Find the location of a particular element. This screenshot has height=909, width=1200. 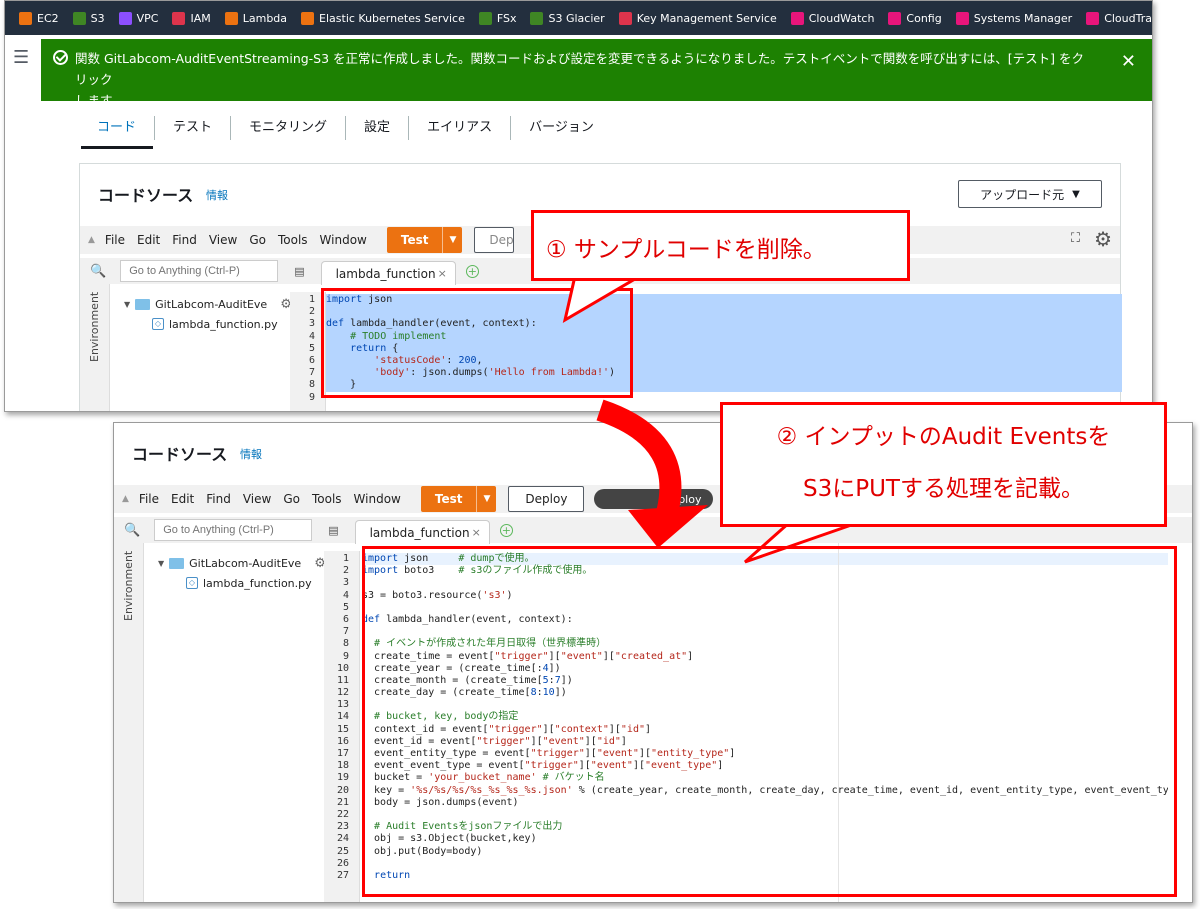

service-label: Elastic Kubernetes Service is located at coordinates (392, 18).